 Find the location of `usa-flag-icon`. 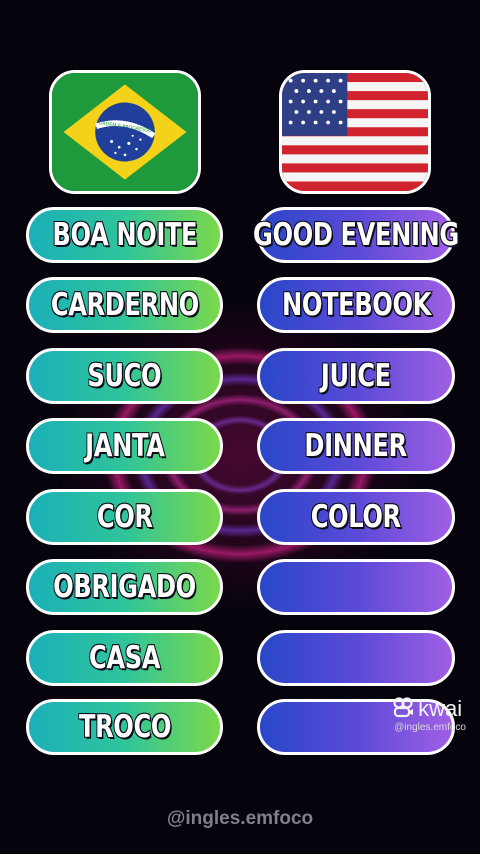

usa-flag-icon is located at coordinates (355, 132).